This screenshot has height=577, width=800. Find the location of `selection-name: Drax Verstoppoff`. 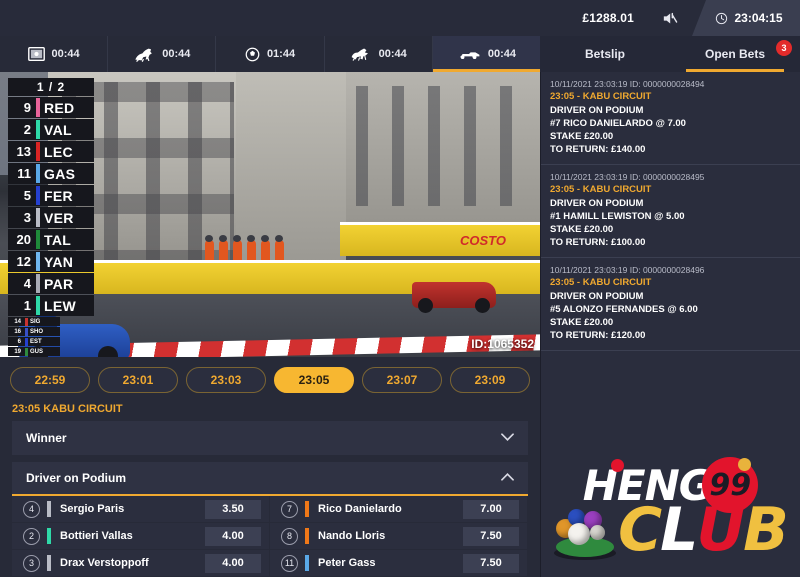

selection-name: Drax Verstoppoff is located at coordinates (104, 563).